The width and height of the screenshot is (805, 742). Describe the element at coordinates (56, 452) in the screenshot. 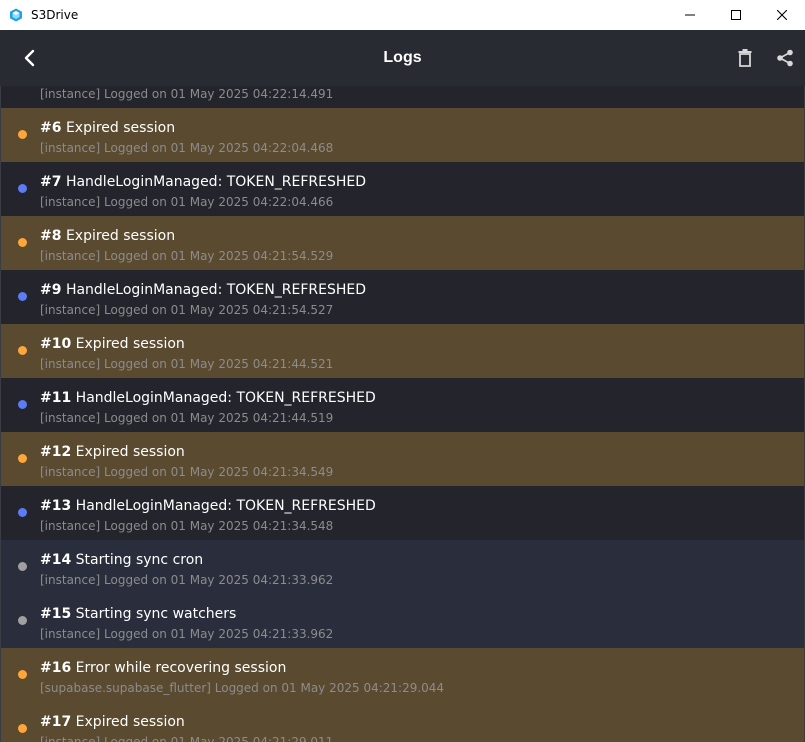

I see `log-number: #12` at that location.